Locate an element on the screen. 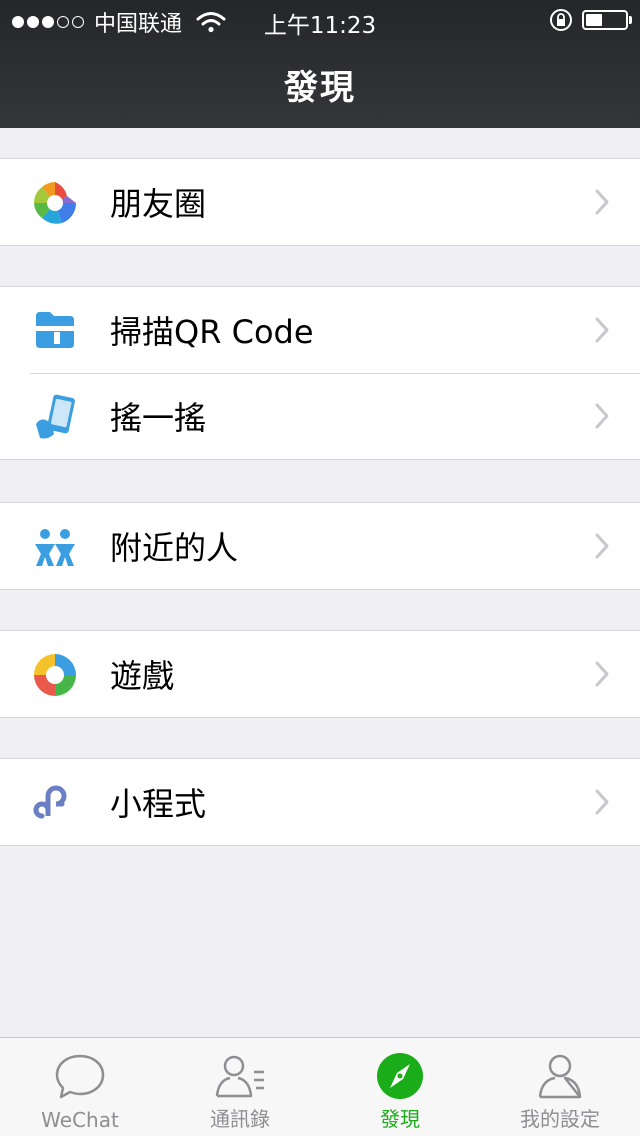 This screenshot has height=1136, width=640. tab-contacts: 通訊錄 is located at coordinates (240, 1087).